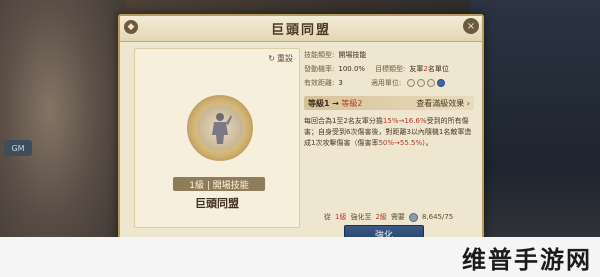 The image size is (600, 277). What do you see at coordinates (361, 217) in the screenshot?
I see `cost-mid: 強化至` at bounding box center [361, 217].